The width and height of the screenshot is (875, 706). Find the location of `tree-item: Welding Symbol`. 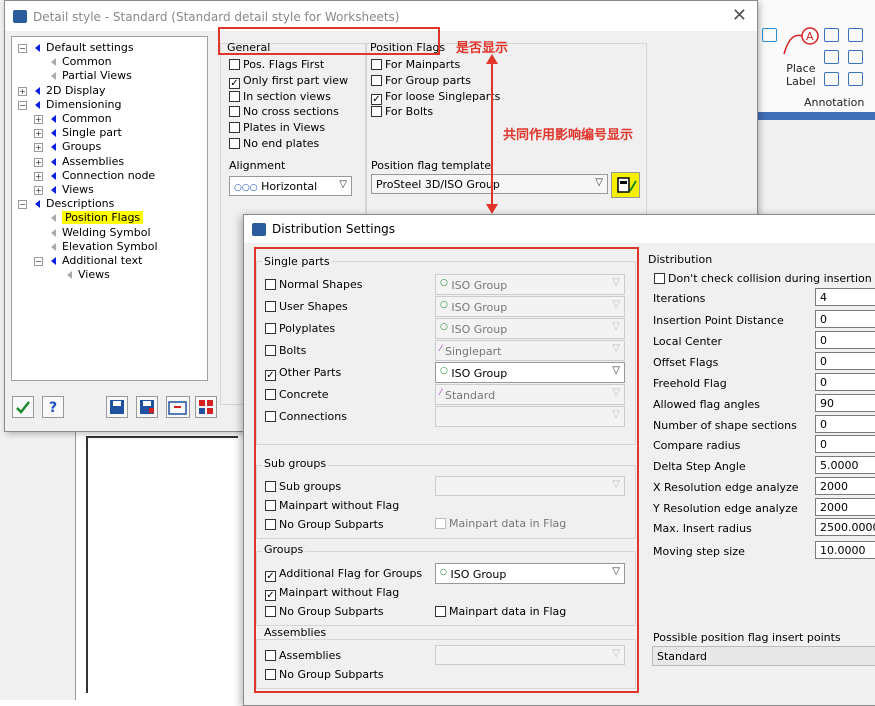

tree-item: Welding Symbol is located at coordinates (106, 232).